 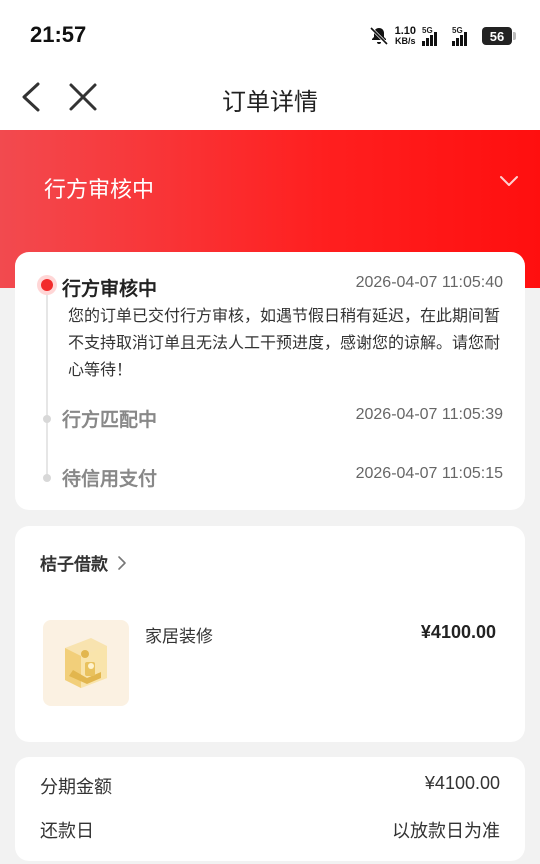 I want to click on timeline-active-dot, so click(x=47, y=285).